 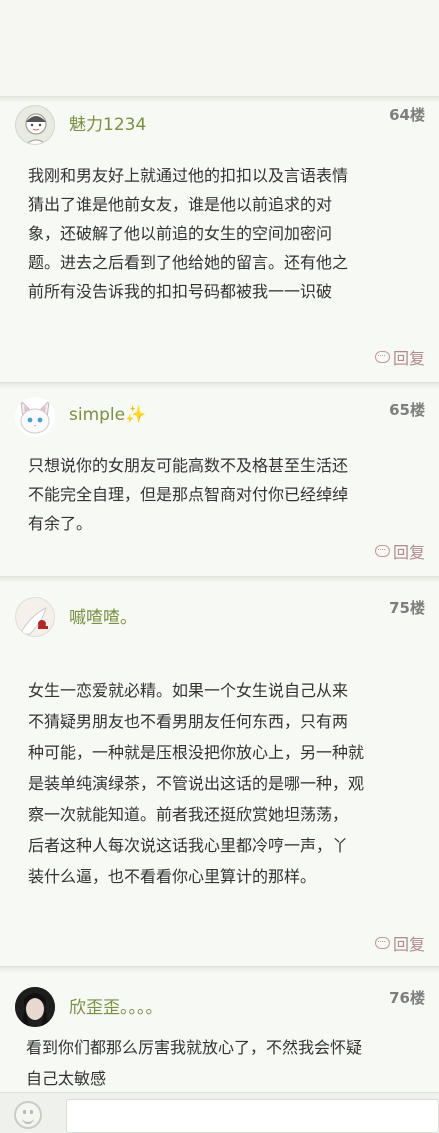 What do you see at coordinates (194, 1047) in the screenshot?
I see `content-line: 看到你们都那么厉害我就放心了，不然我会怀疑` at bounding box center [194, 1047].